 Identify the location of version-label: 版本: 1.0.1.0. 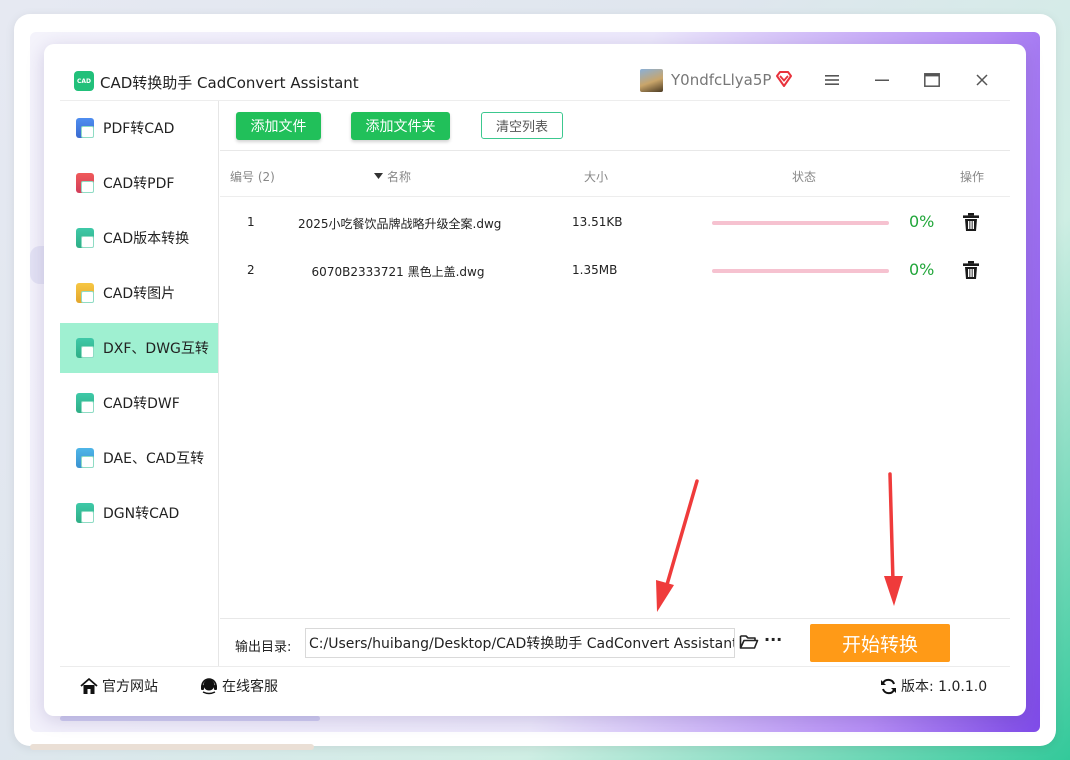
(944, 687).